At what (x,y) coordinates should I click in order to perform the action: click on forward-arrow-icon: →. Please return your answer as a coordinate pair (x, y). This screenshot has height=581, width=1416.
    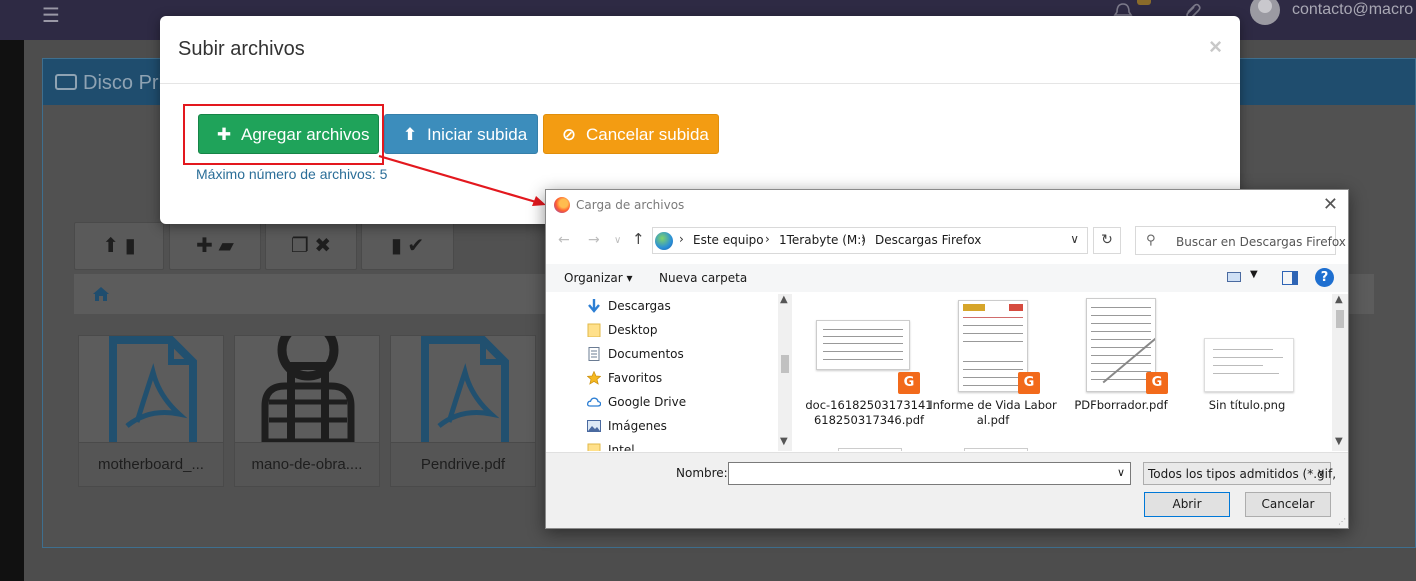
    Looking at the image, I should click on (594, 240).